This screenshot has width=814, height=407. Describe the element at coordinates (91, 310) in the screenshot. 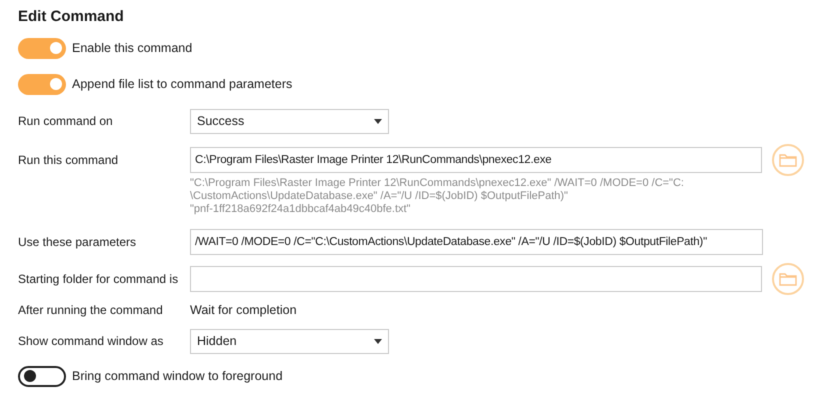

I see `field-label: After running the command` at that location.